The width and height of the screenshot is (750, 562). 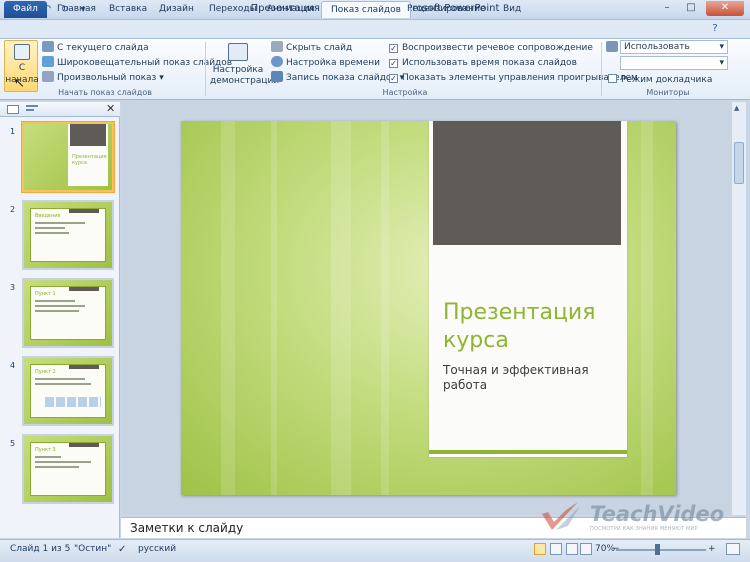 I want to click on record-label: Запись показа слайдов, so click(x=341, y=78).